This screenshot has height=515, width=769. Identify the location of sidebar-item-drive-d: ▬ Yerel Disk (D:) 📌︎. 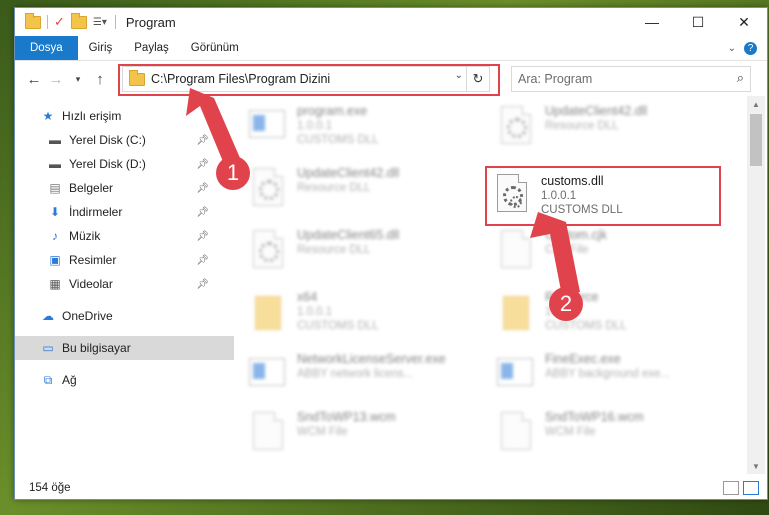
(113, 164).